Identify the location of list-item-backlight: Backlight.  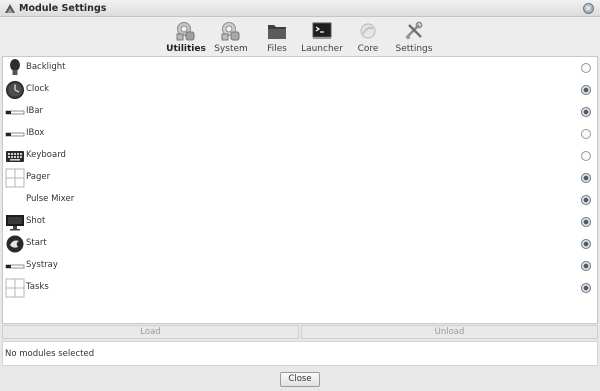
(300, 68).